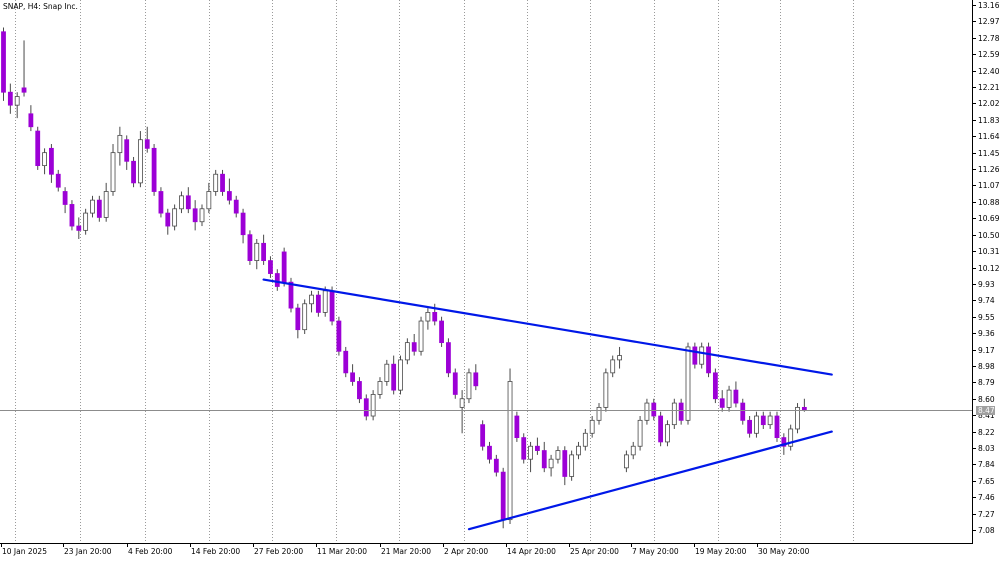  Describe the element at coordinates (989, 21) in the screenshot. I see `y-tick-label: 12.97` at that location.